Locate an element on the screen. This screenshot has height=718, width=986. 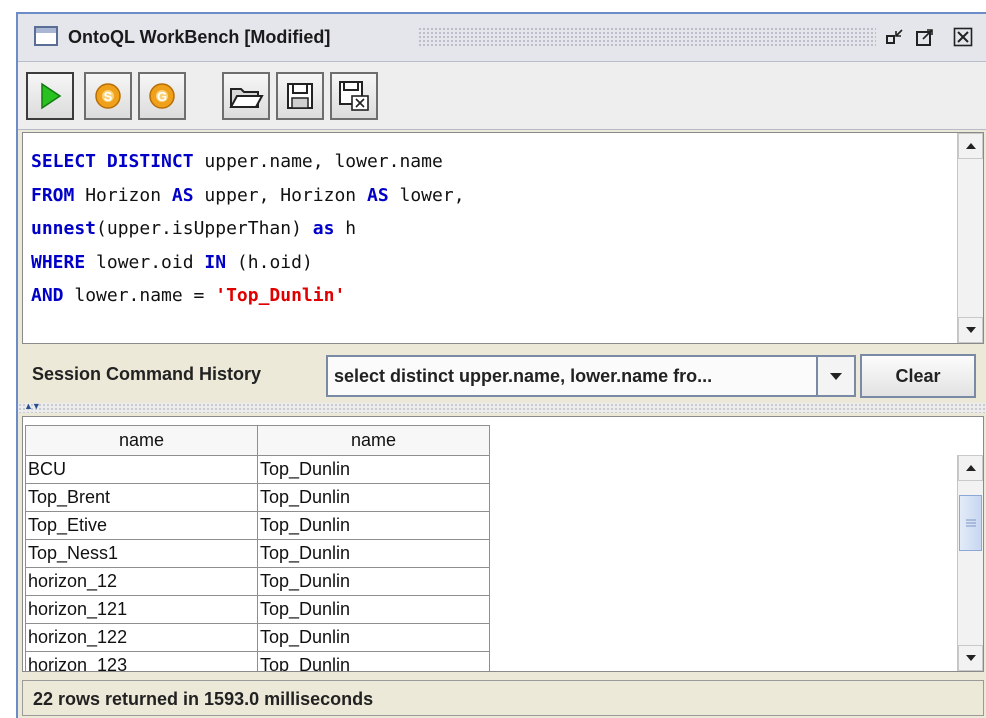
play-icon is located at coordinates (51, 96).